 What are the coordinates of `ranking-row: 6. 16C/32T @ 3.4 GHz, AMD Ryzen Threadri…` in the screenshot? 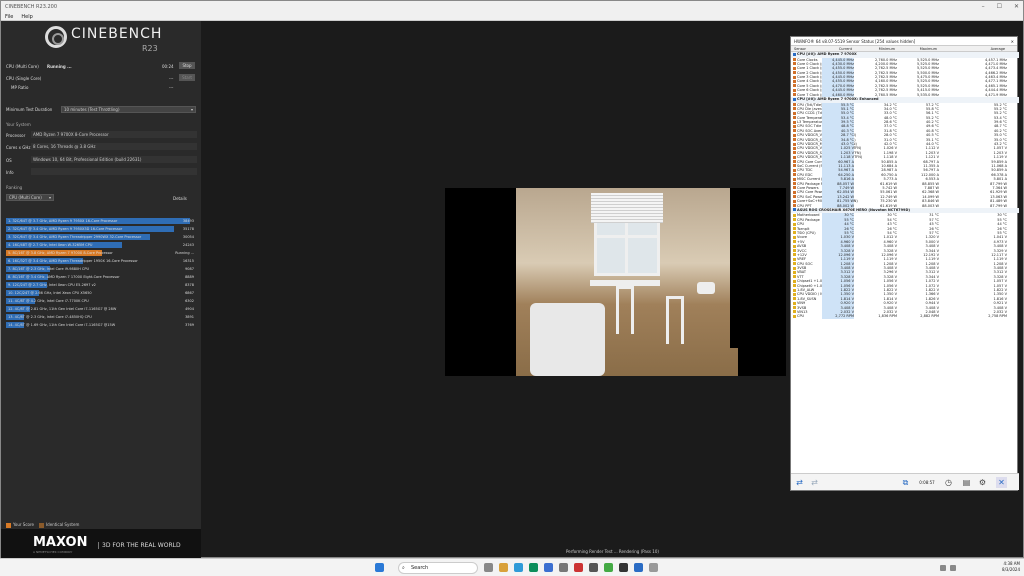 It's located at (101, 261).